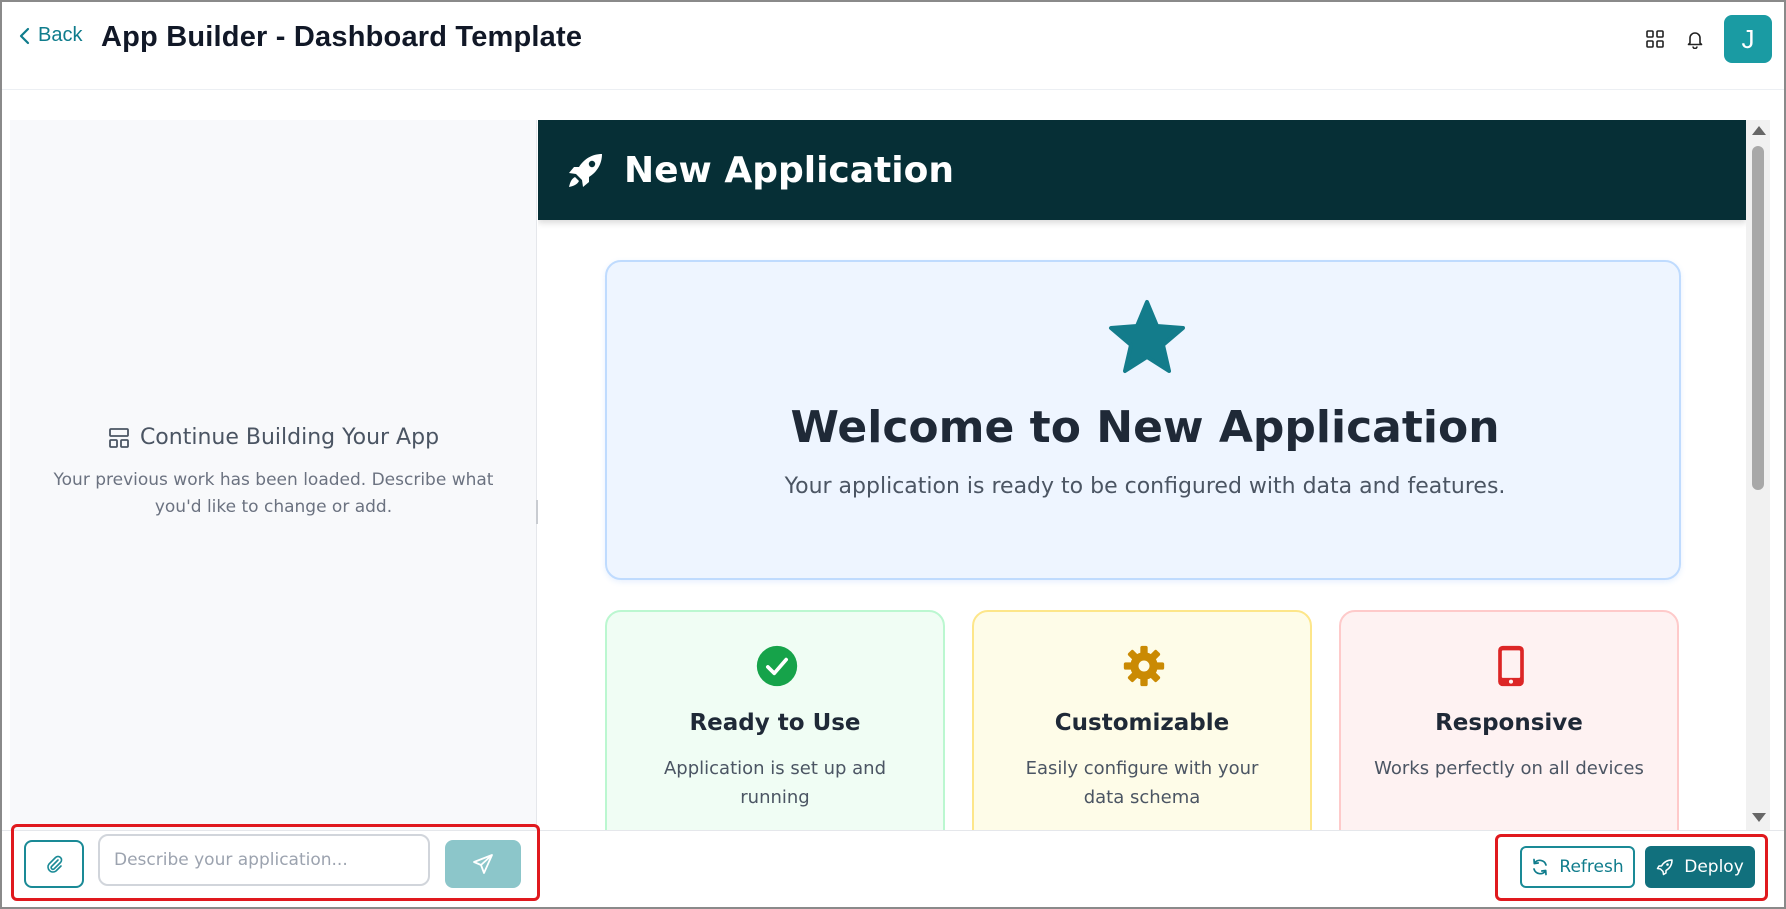 The image size is (1786, 909). I want to click on check-circle-icon, so click(777, 666).